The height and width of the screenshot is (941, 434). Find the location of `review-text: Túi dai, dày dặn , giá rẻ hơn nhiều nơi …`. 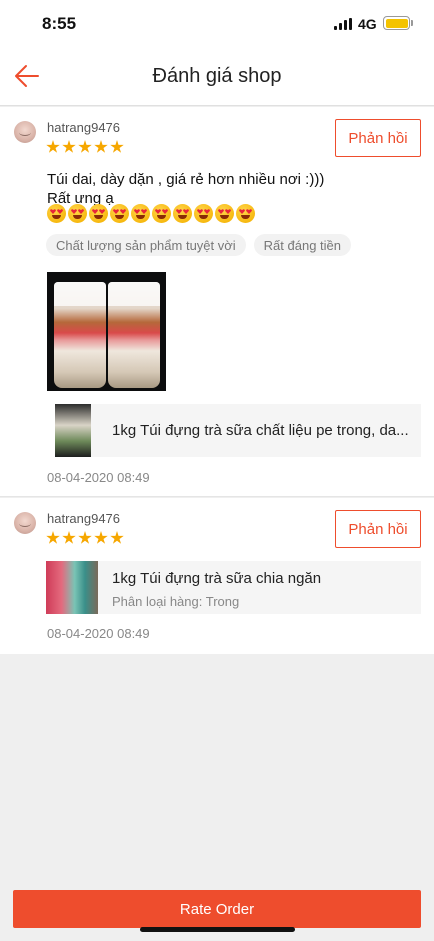

review-text: Túi dai, dày dặn , giá rẻ hơn nhiều nơi … is located at coordinates (185, 189).